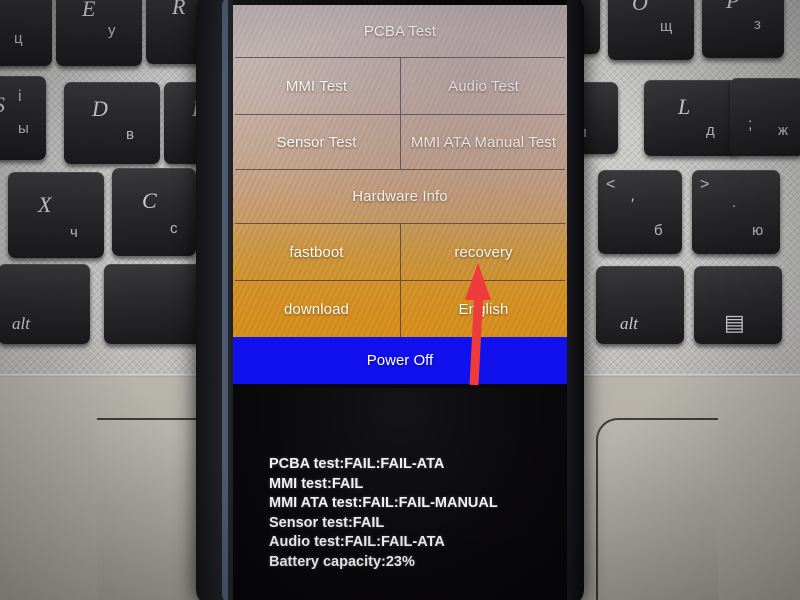  Describe the element at coordinates (743, 29) in the screenshot. I see `key-p: P з` at that location.